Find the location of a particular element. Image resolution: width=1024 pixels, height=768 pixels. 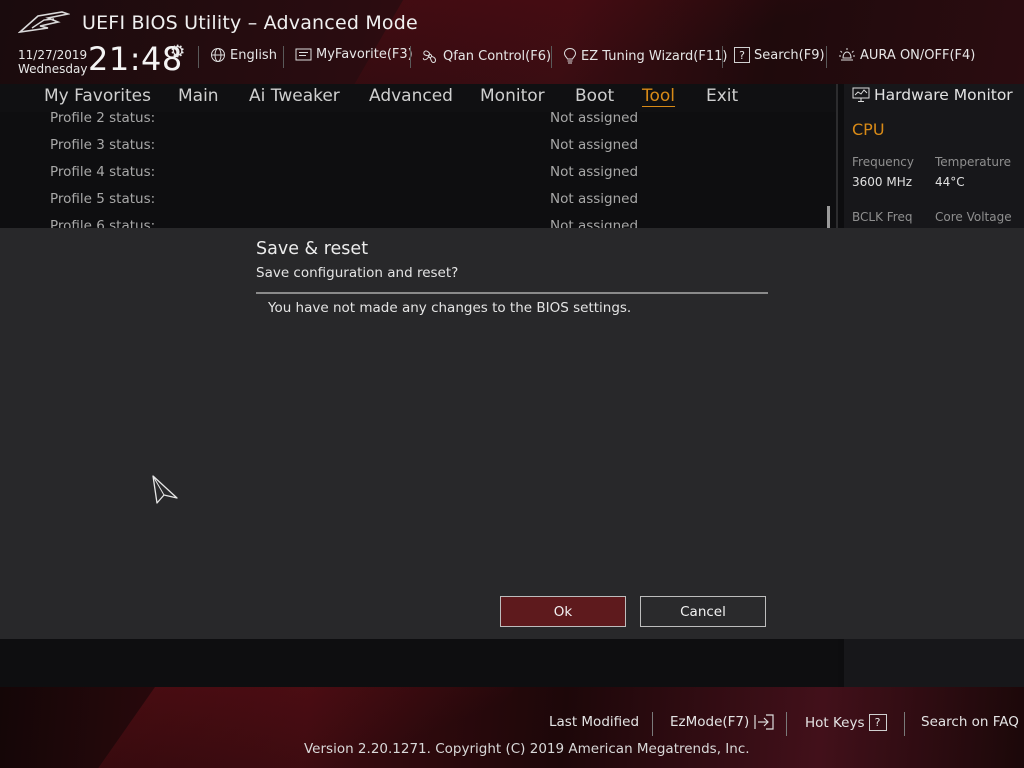

rog-logo-icon is located at coordinates (44, 22).